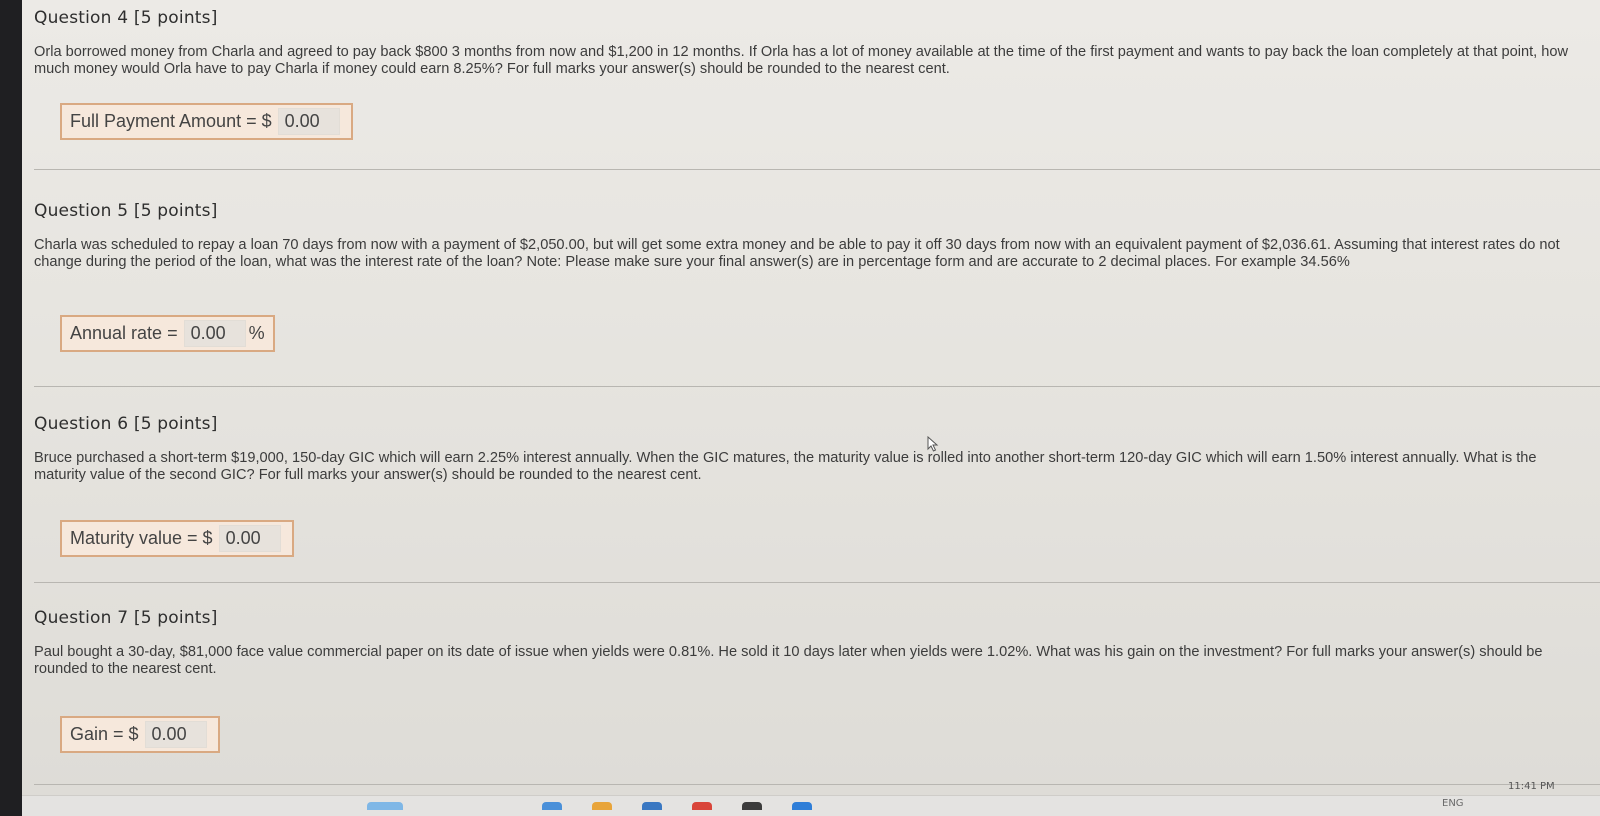 This screenshot has width=1600, height=816. I want to click on answer-box: Full Payment Amount = $ 0.00, so click(206, 121).